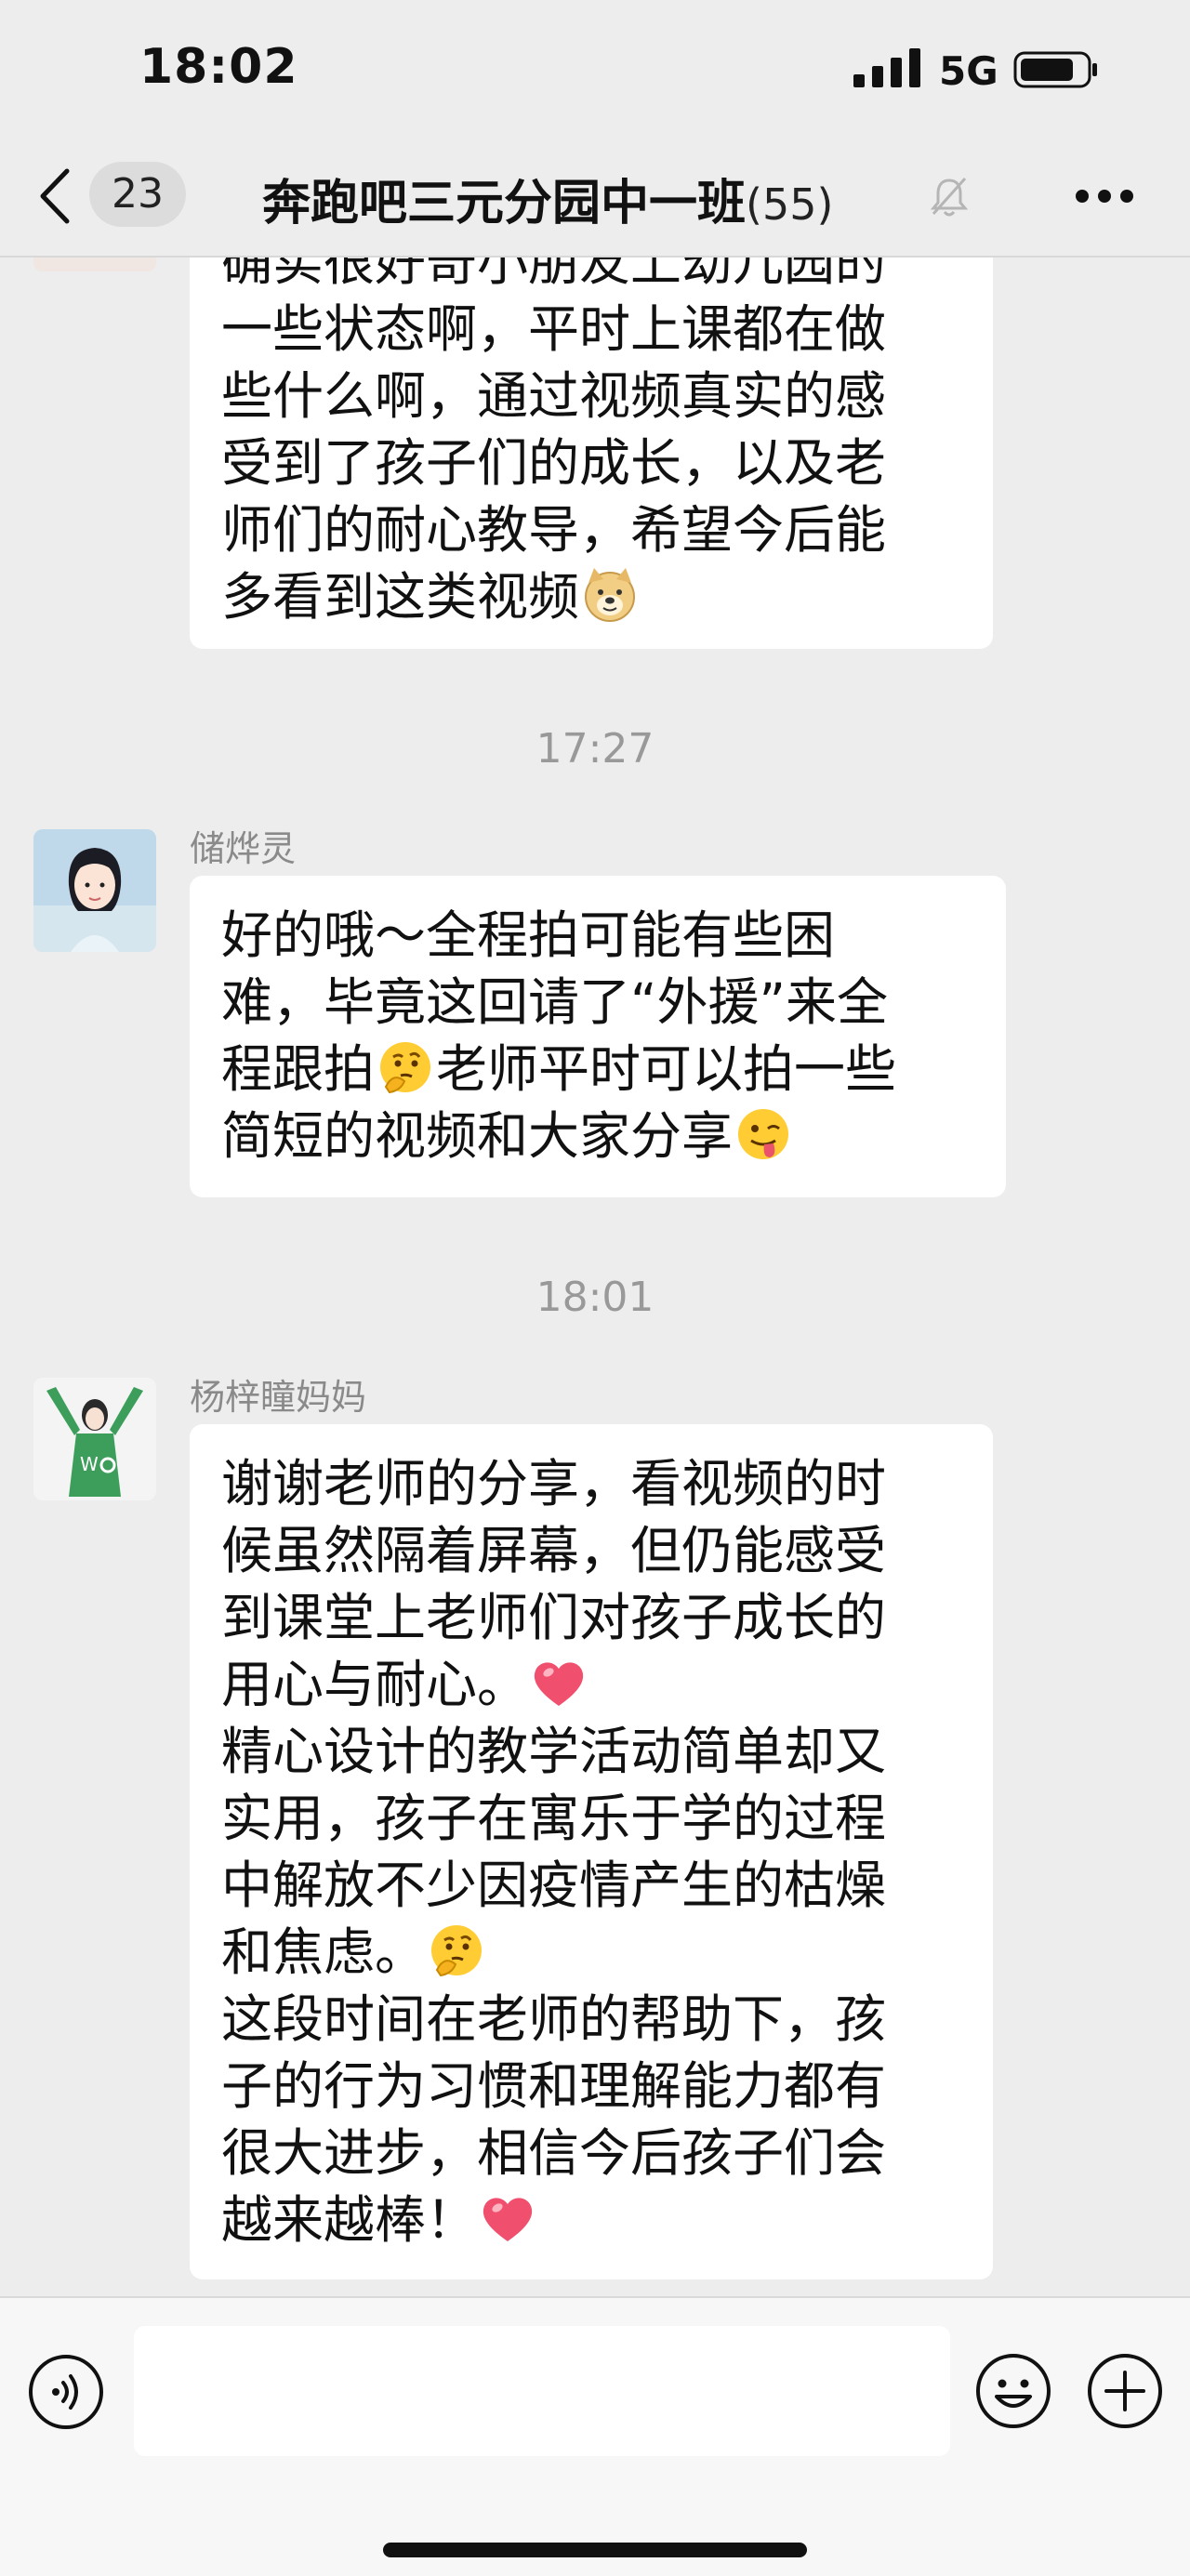 The height and width of the screenshot is (2576, 1190). I want to click on message-text: 老师平时可以拍一些, so click(666, 1069).